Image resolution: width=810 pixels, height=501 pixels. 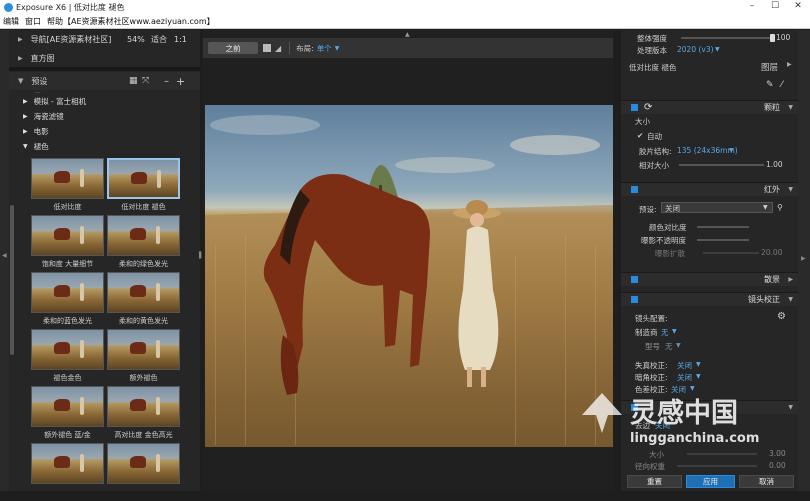 I want to click on menu-help: 帮助【AE资源素材社区www.aeziyuan.com】, so click(x=131, y=21).